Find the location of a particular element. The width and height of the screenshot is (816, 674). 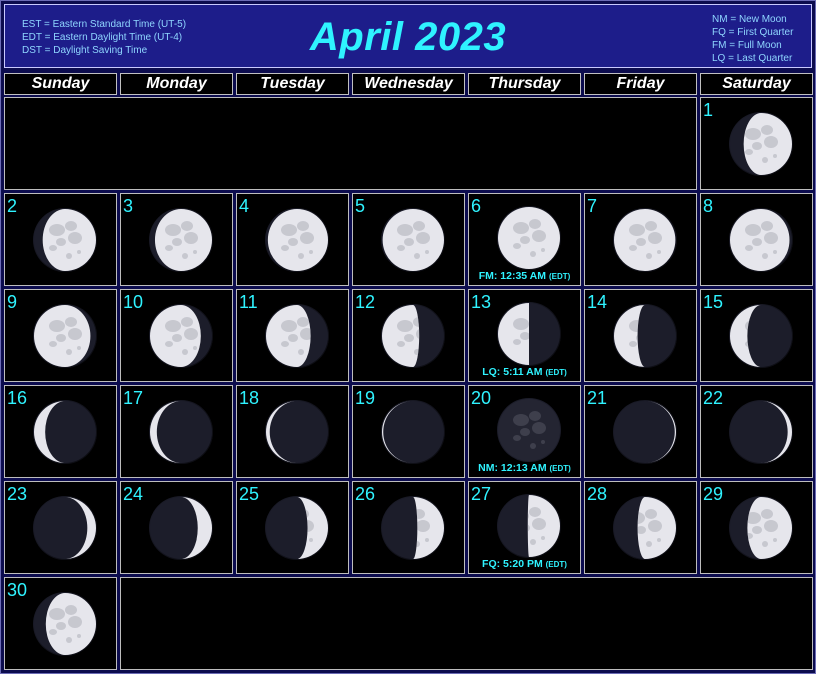

weekday-header-wednesday: Wednesday is located at coordinates (408, 84).